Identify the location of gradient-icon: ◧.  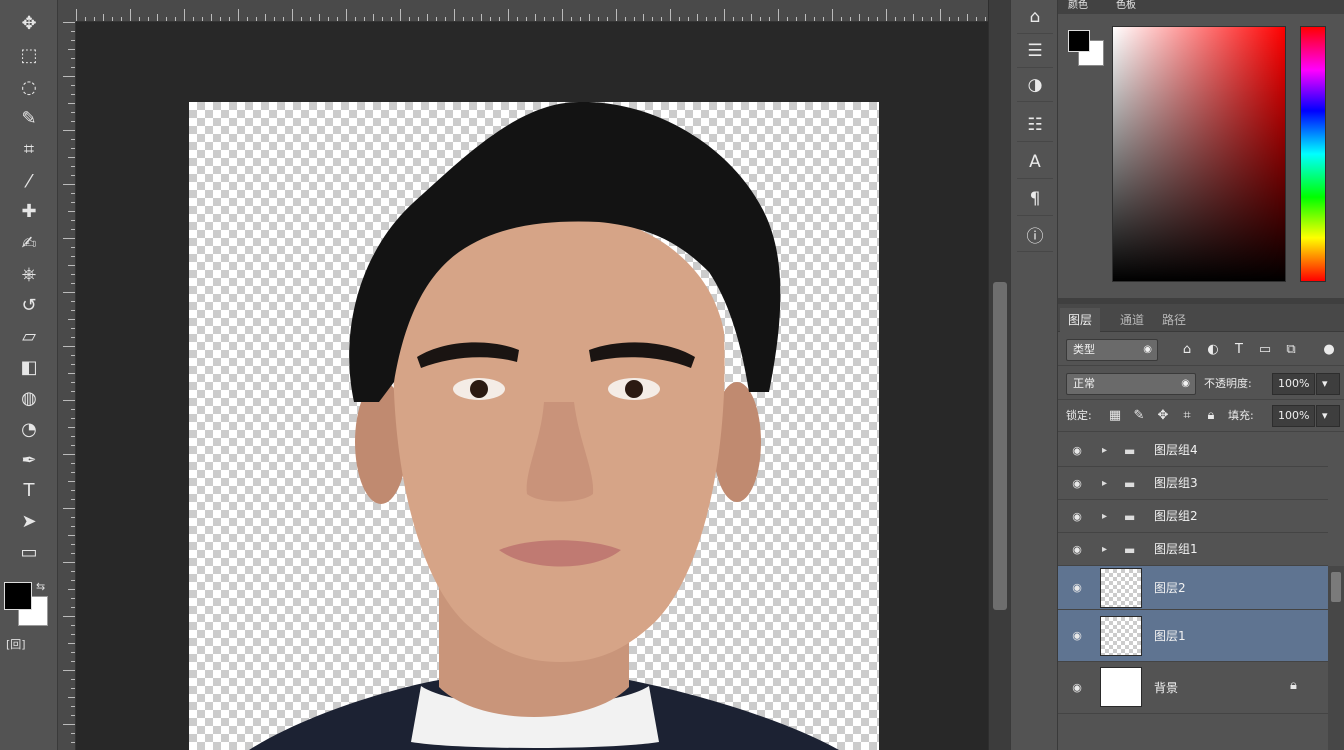
(29, 367).